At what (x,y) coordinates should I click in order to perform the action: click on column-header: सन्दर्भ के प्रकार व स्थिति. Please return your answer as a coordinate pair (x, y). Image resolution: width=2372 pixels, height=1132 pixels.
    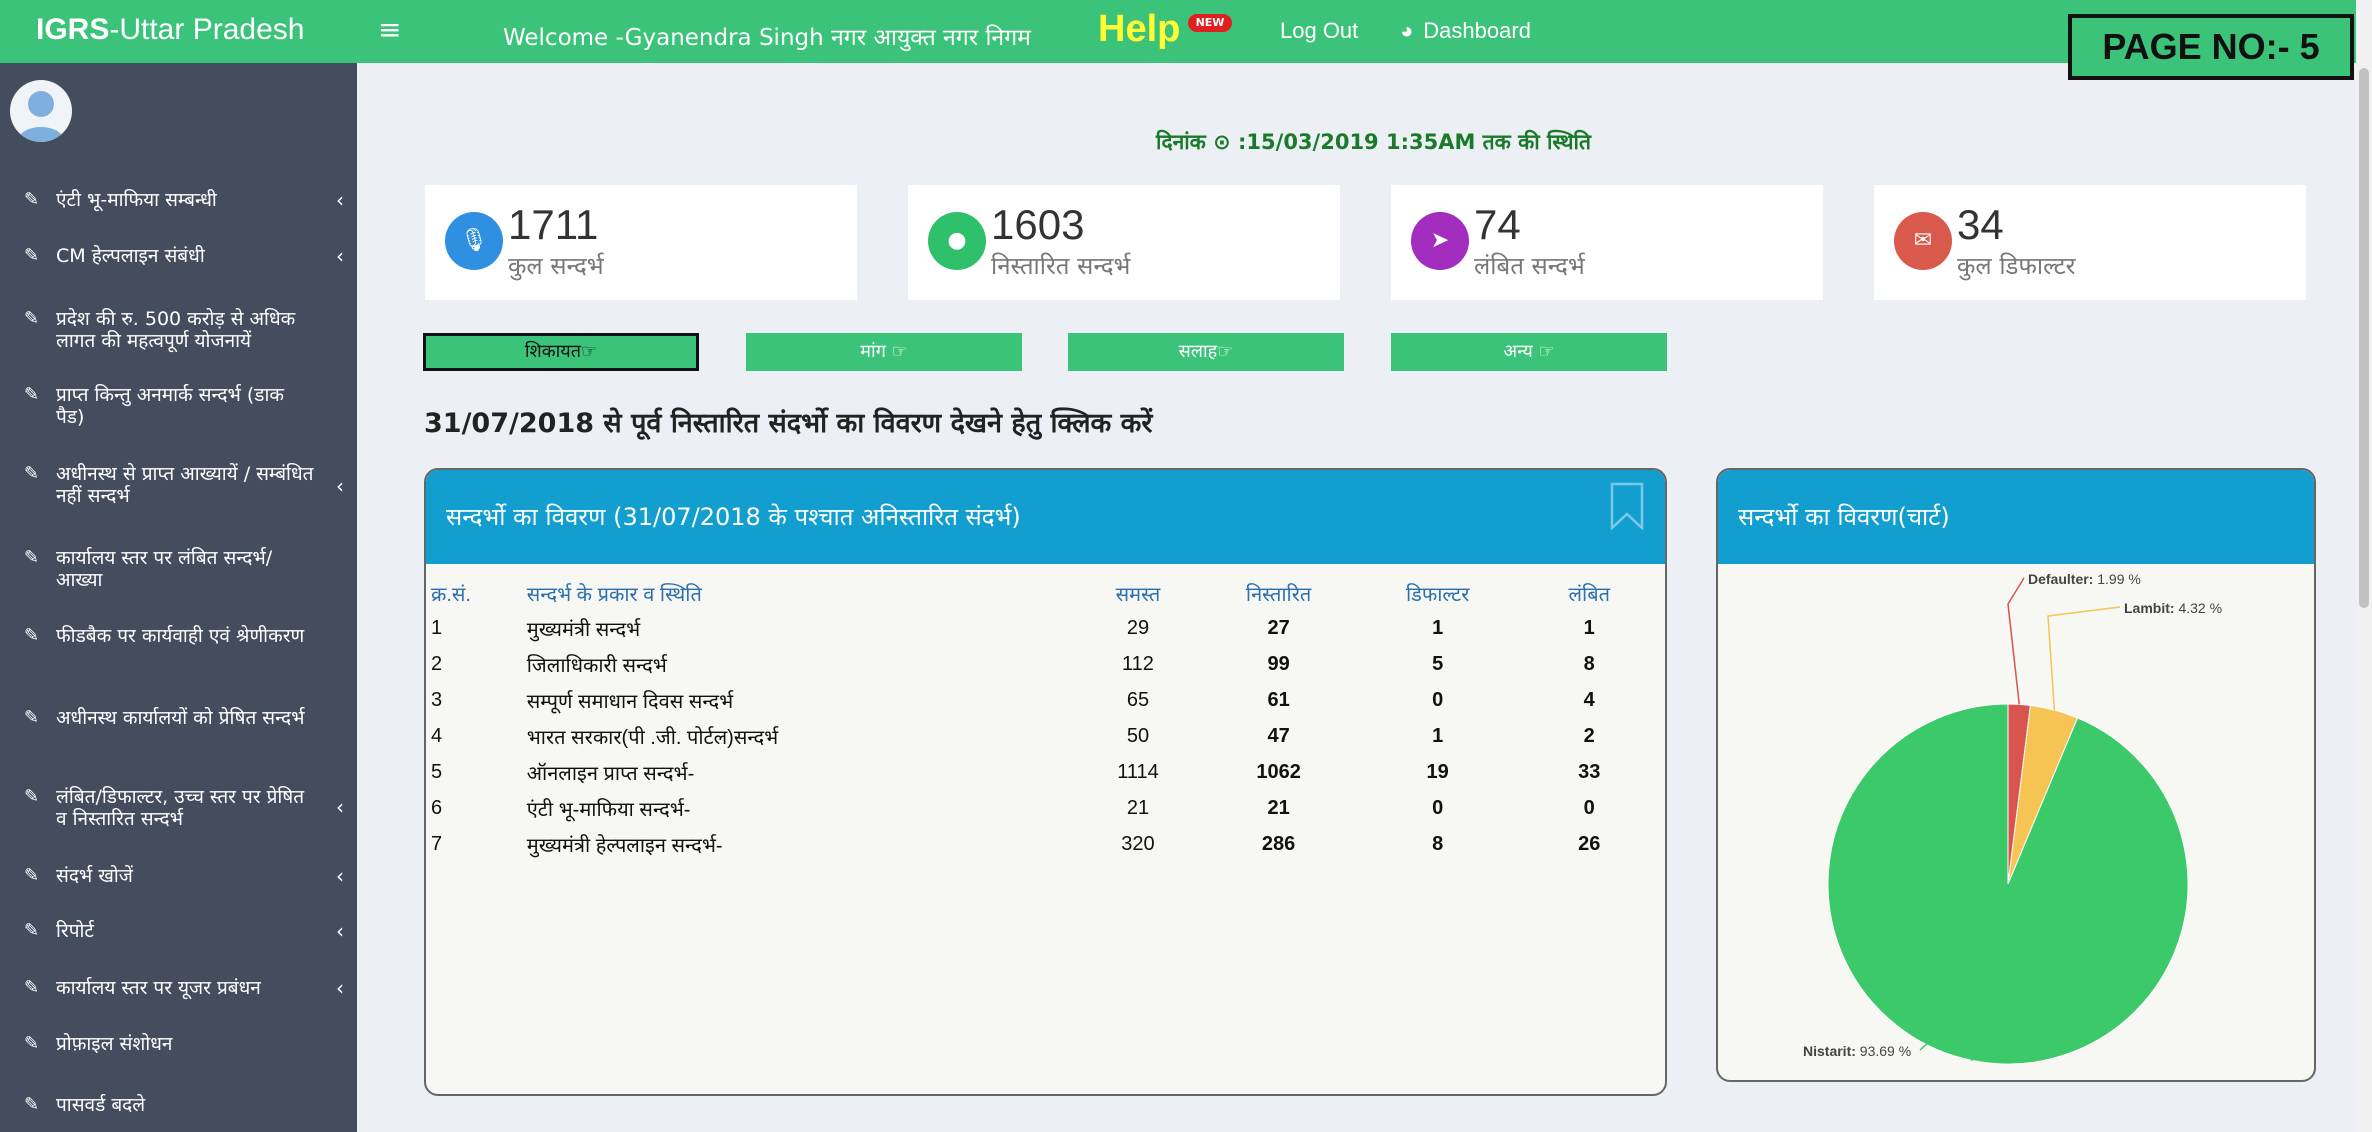
    Looking at the image, I should click on (614, 594).